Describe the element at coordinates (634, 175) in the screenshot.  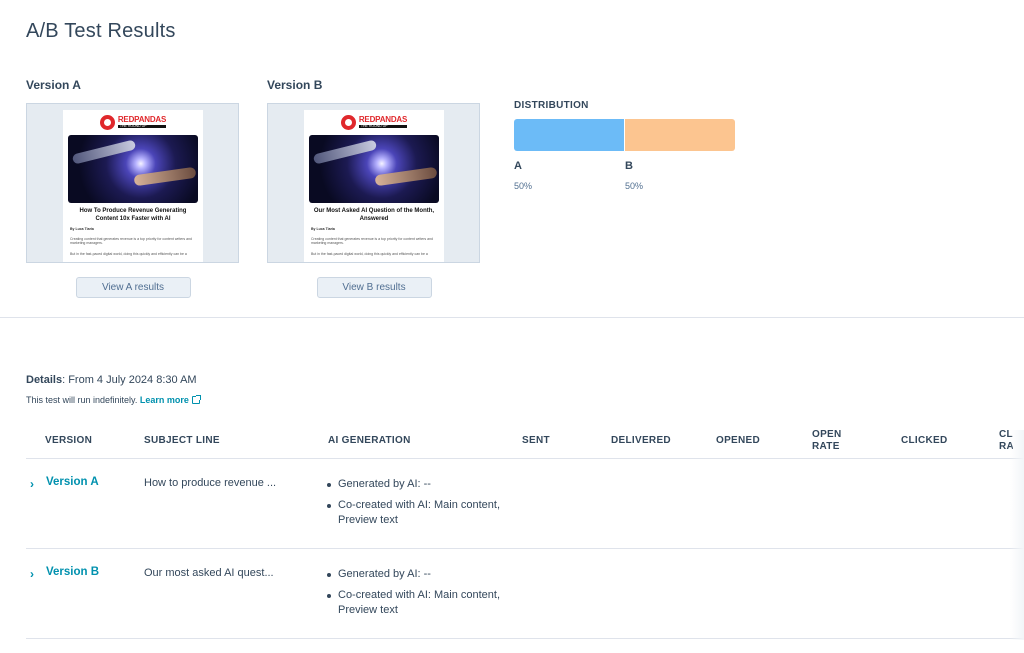
I see `distribution-item-b: B 50%` at that location.